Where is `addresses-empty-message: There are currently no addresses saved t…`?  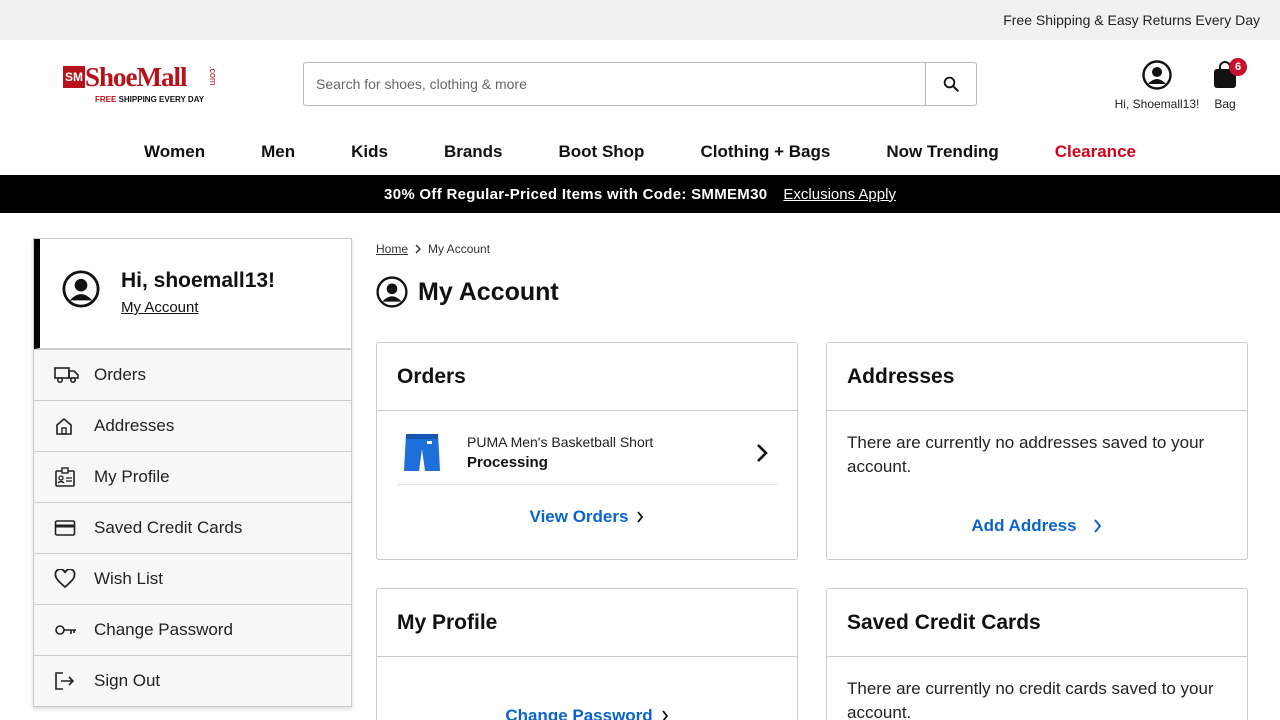 addresses-empty-message: There are currently no addresses saved t… is located at coordinates (1026, 454).